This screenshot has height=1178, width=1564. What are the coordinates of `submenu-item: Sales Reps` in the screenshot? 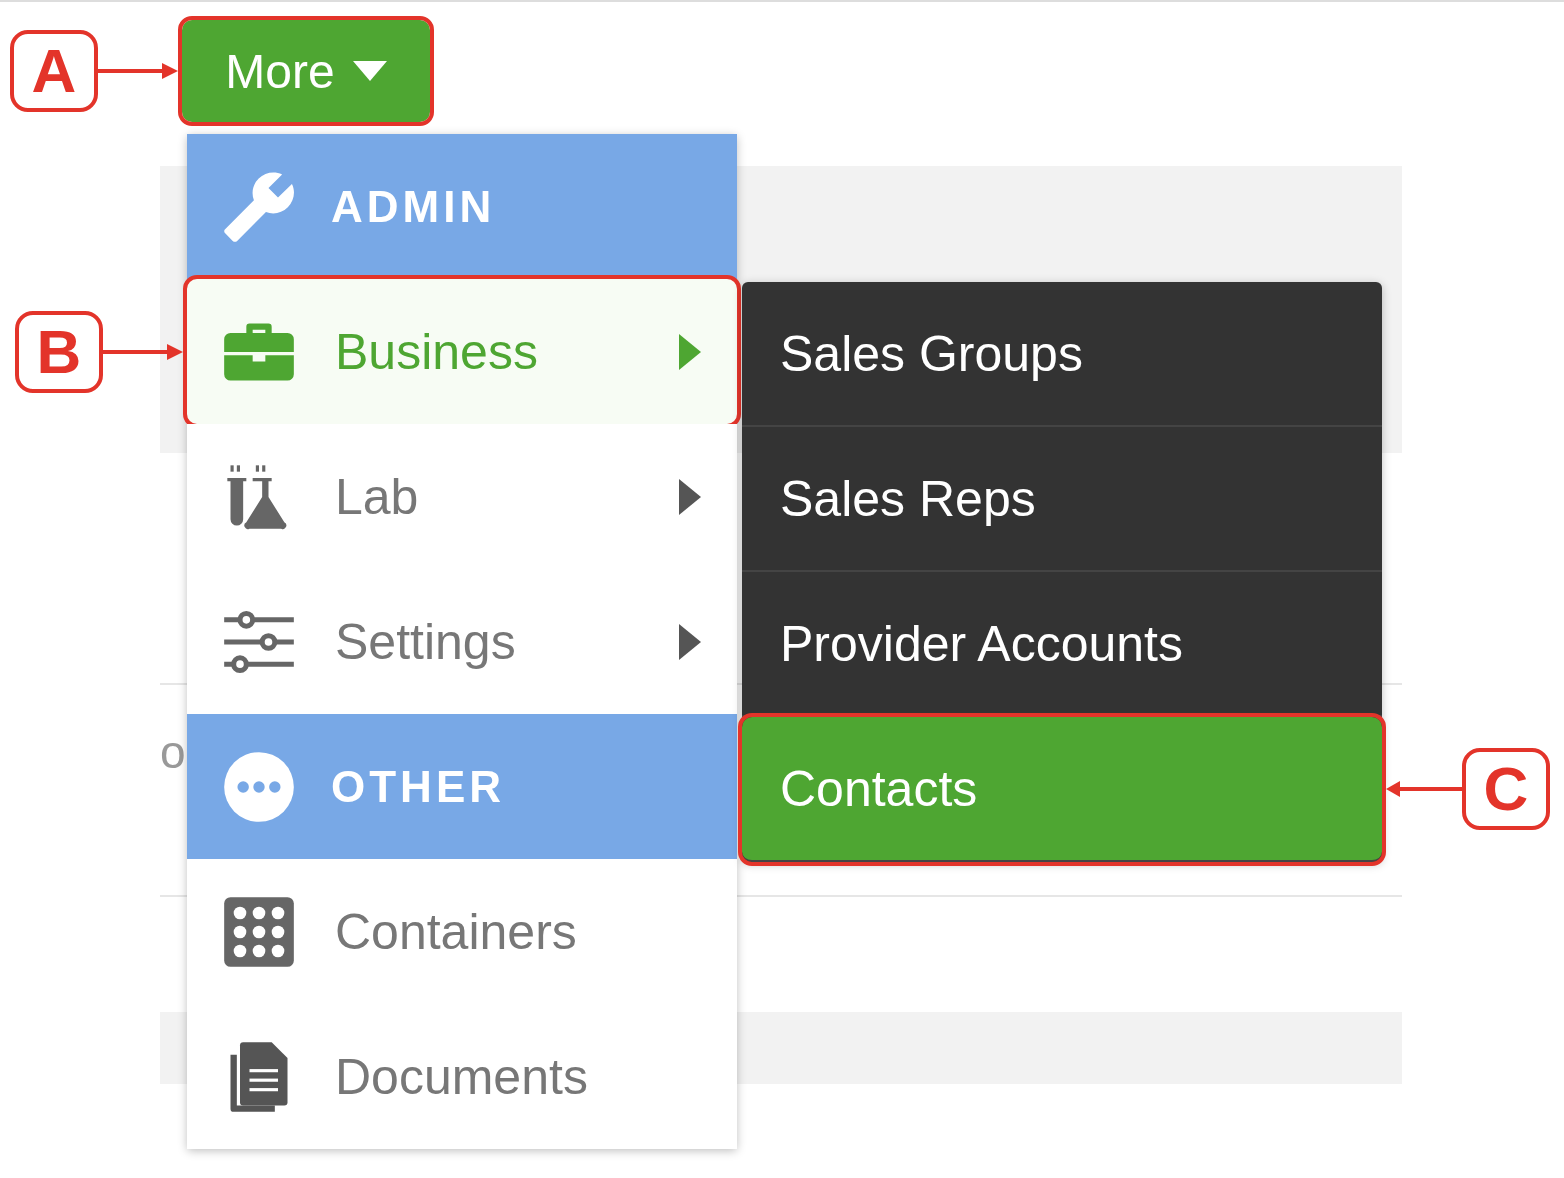 It's located at (1062, 499).